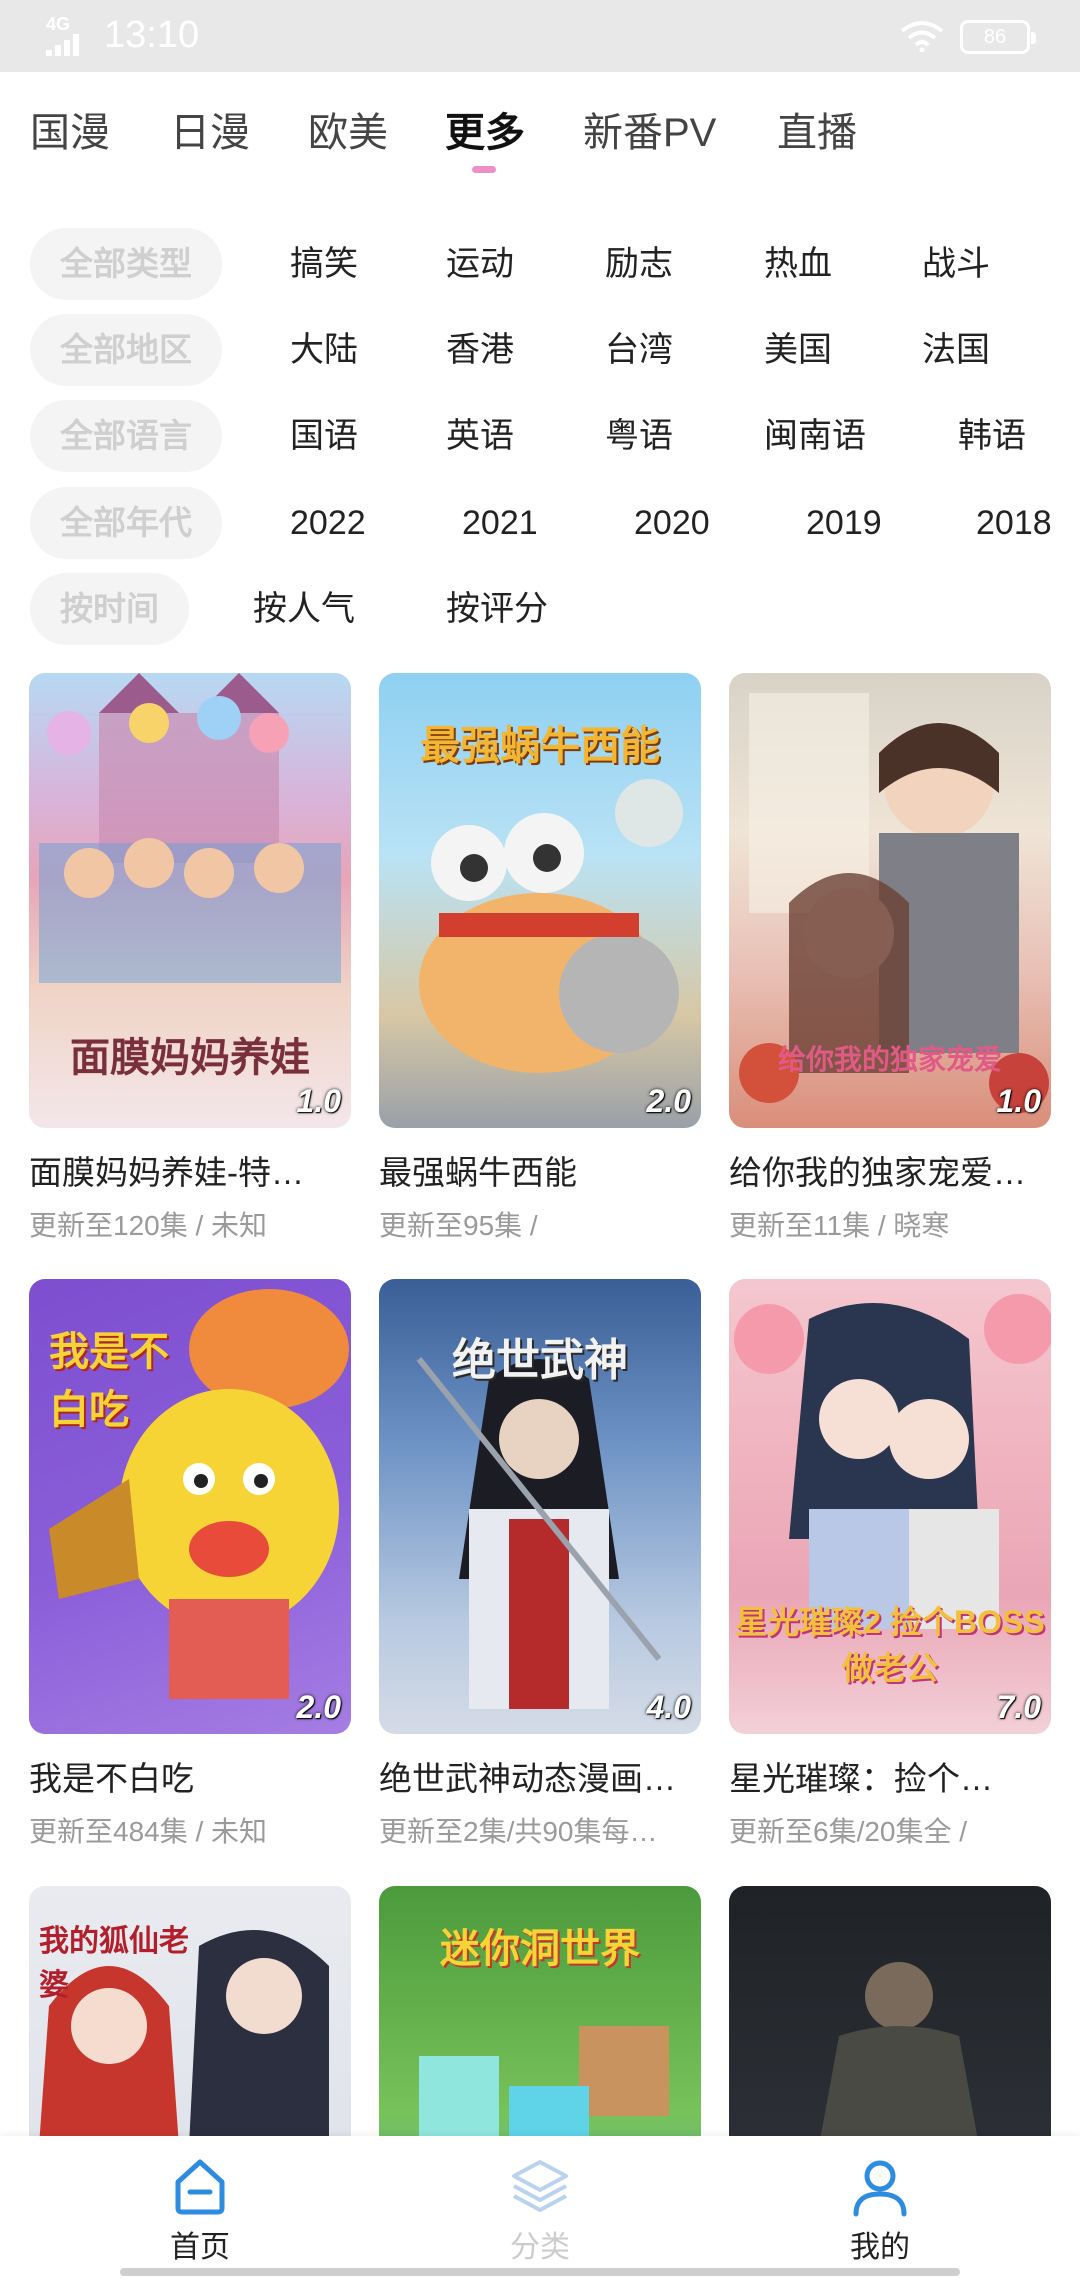 Image resolution: width=1080 pixels, height=2280 pixels. What do you see at coordinates (190, 1506) in the screenshot?
I see `cover-image: 我是不白吃 2.0` at bounding box center [190, 1506].